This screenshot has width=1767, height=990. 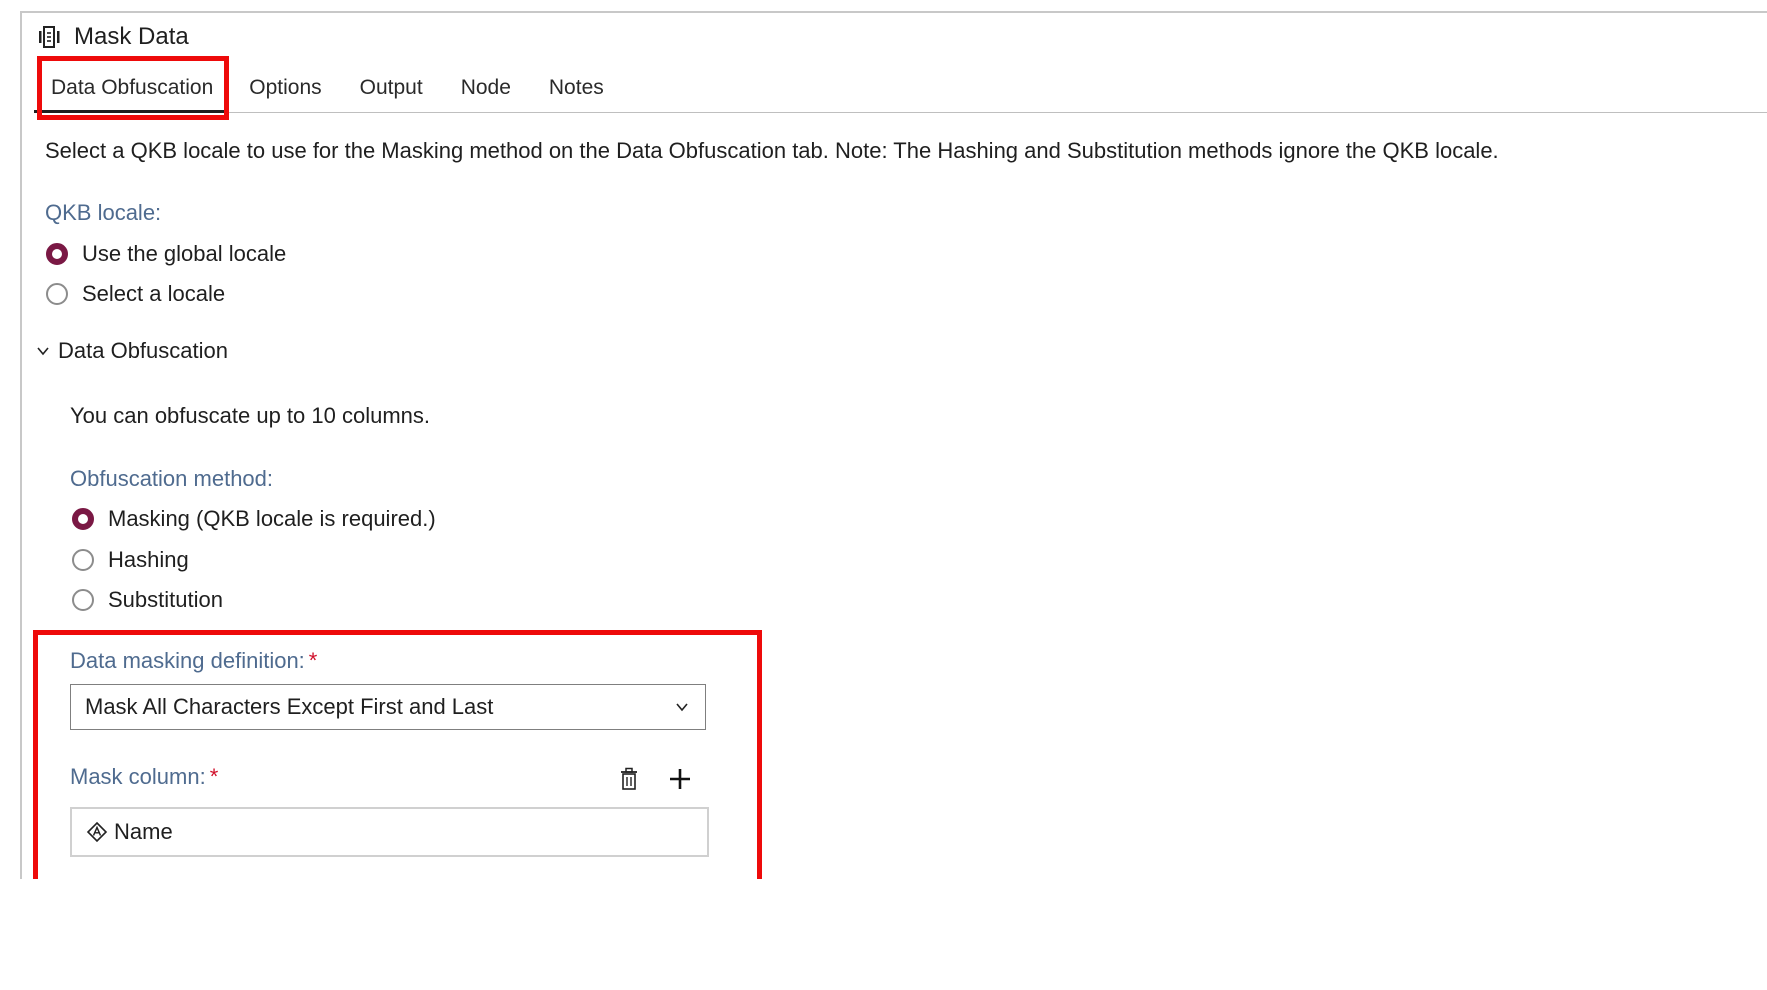 I want to click on character-column-icon, so click(x=97, y=832).